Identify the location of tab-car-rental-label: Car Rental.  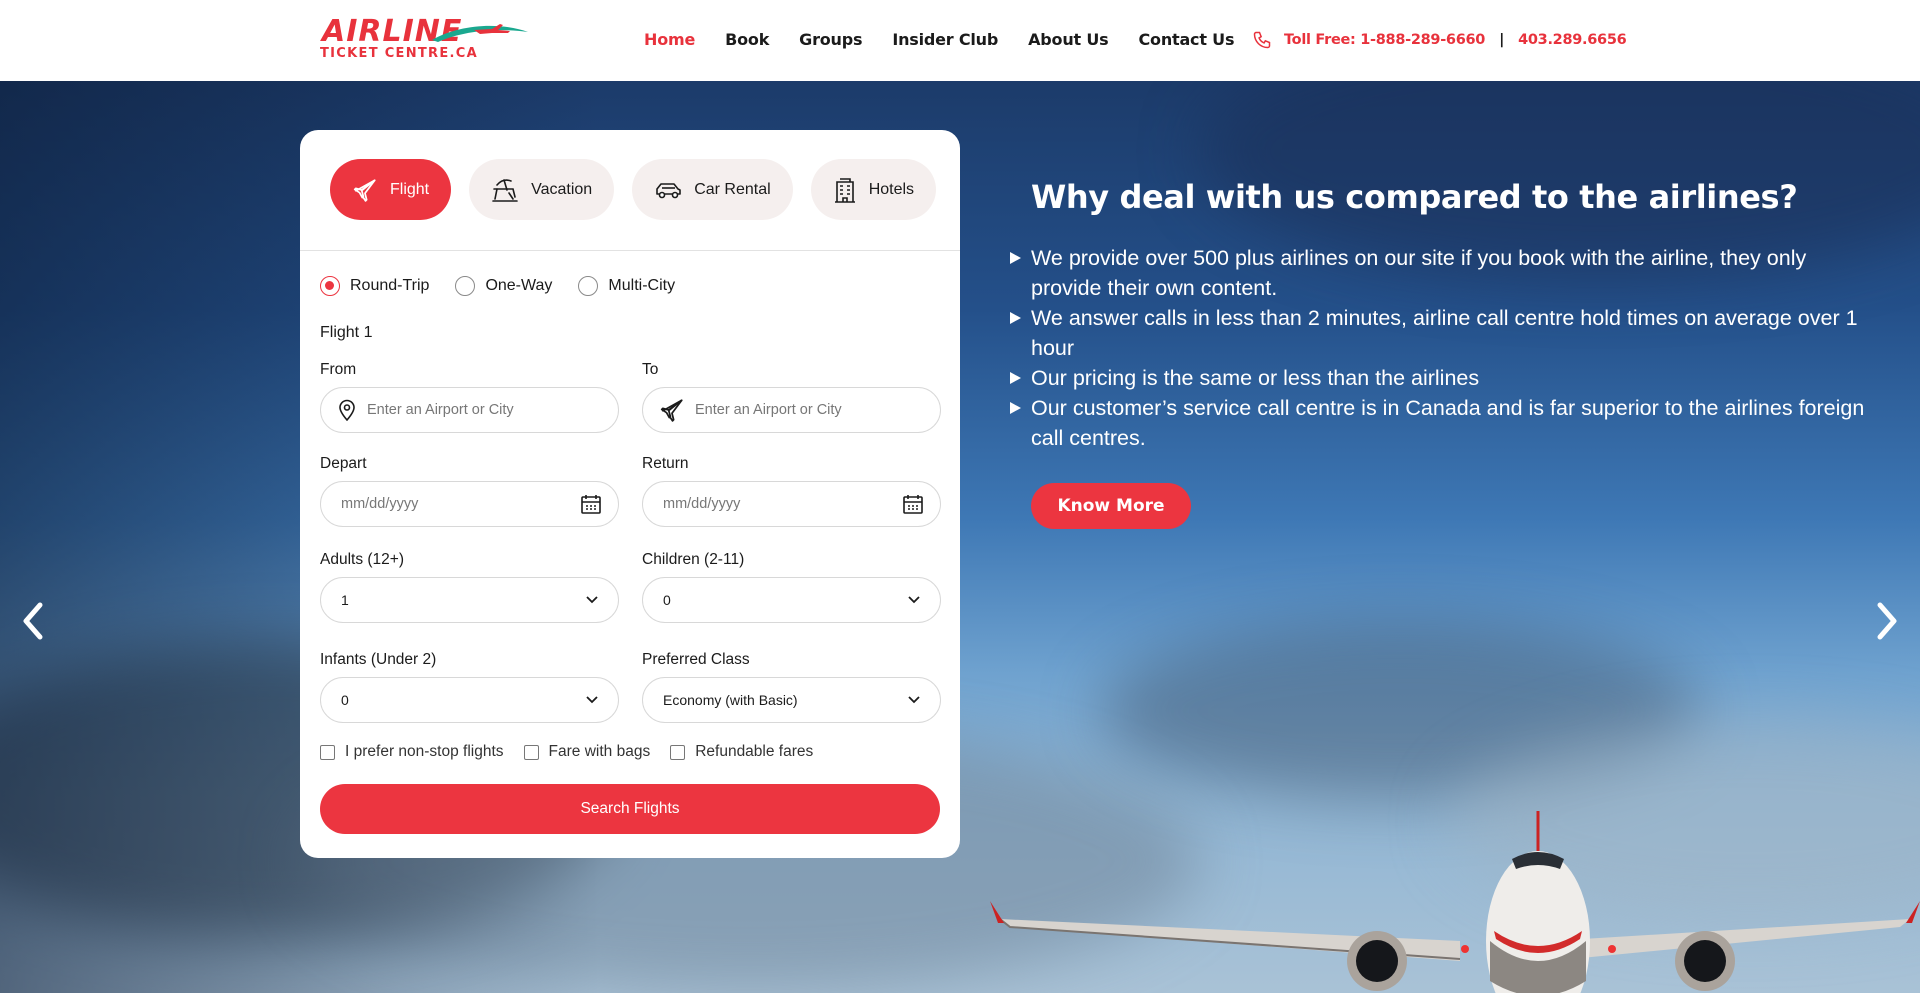
(732, 189).